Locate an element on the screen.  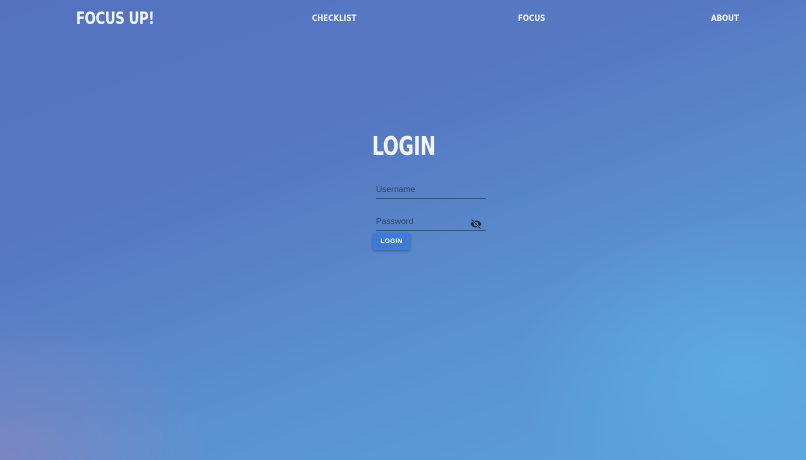
nav-link-about: ABOUT is located at coordinates (725, 19).